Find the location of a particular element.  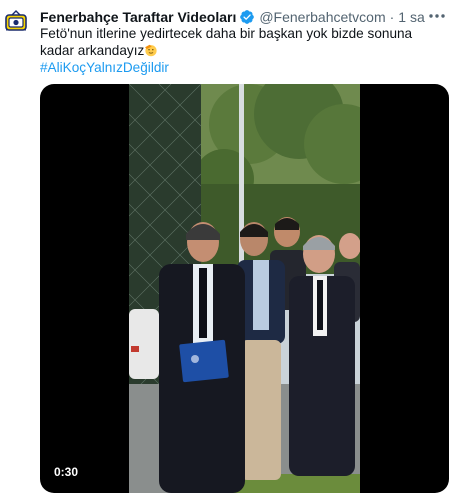

hashtag-link: #AliKoçYalnızDeğildir is located at coordinates (104, 67).